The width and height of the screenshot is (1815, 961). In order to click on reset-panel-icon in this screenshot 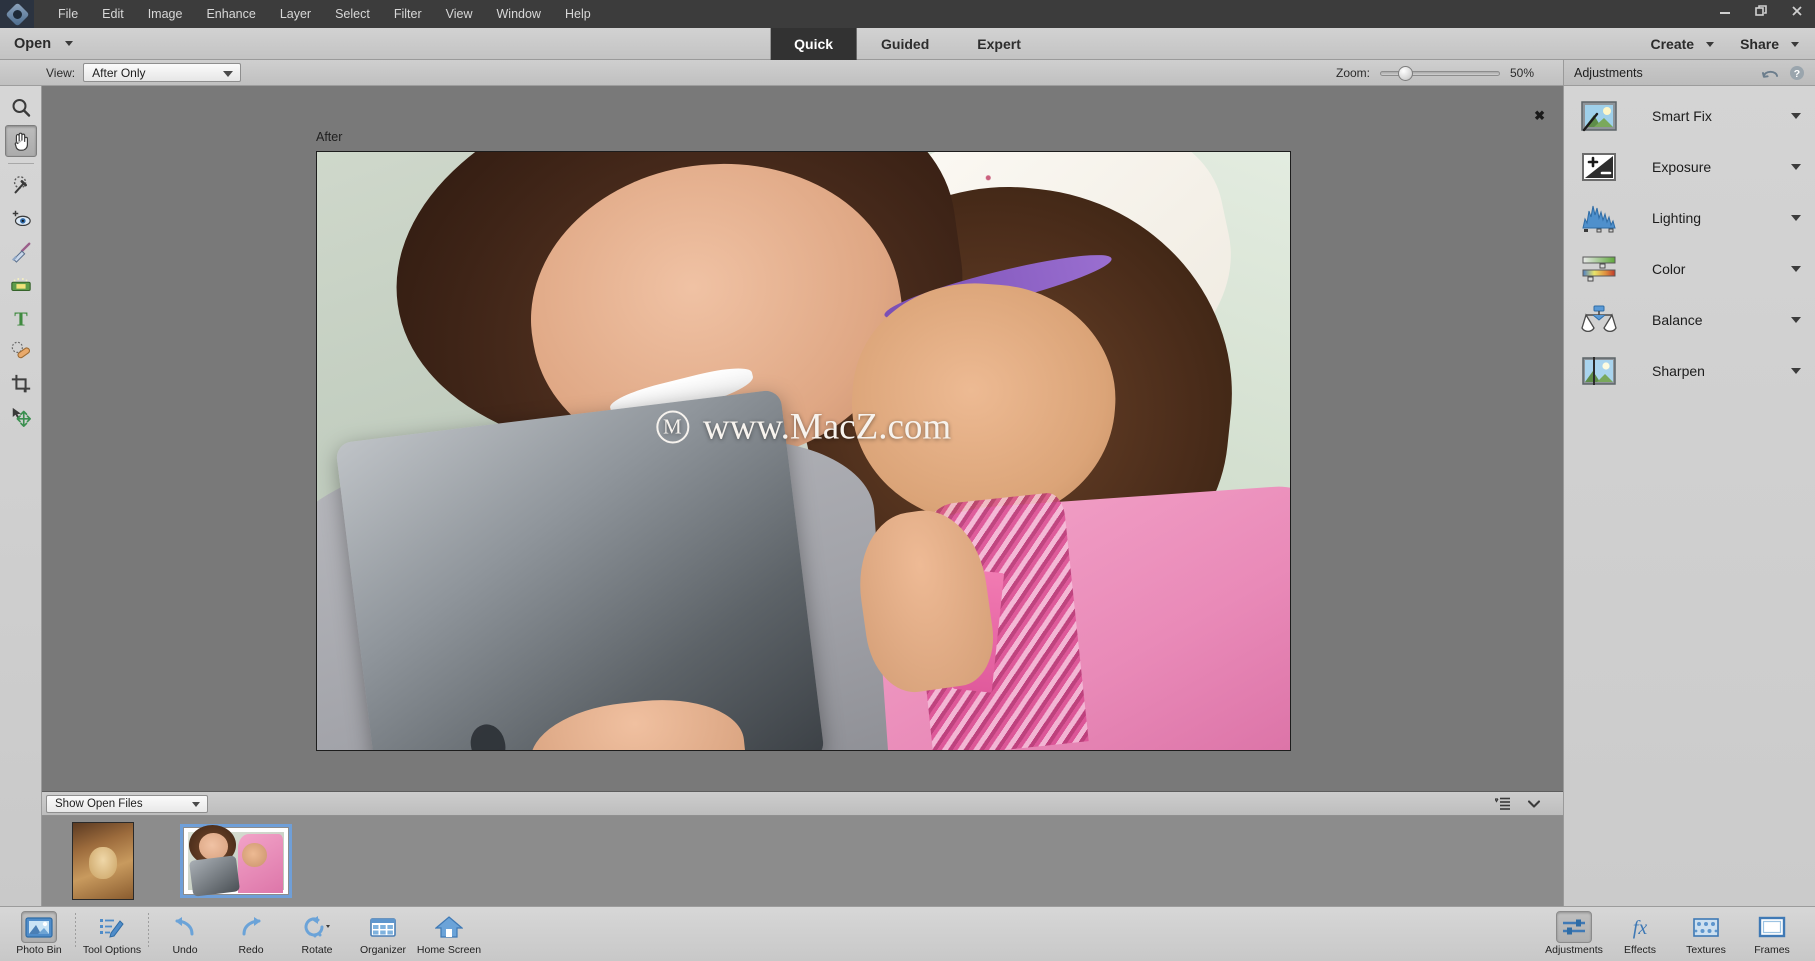, I will do `click(1770, 73)`.